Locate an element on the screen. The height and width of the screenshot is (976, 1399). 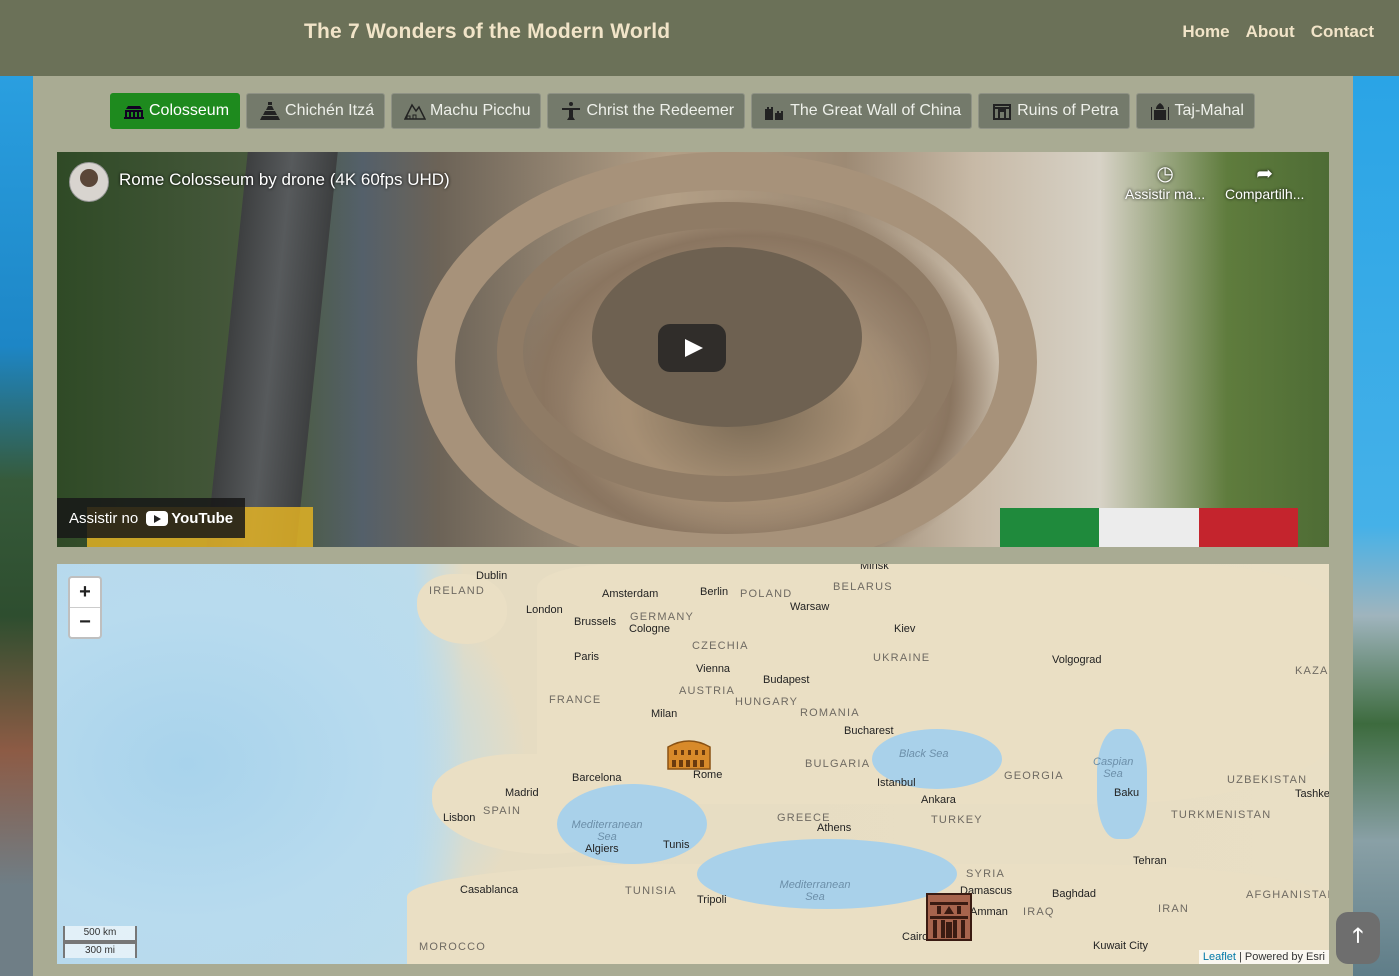
colosseum-marker is located at coordinates (689, 754).